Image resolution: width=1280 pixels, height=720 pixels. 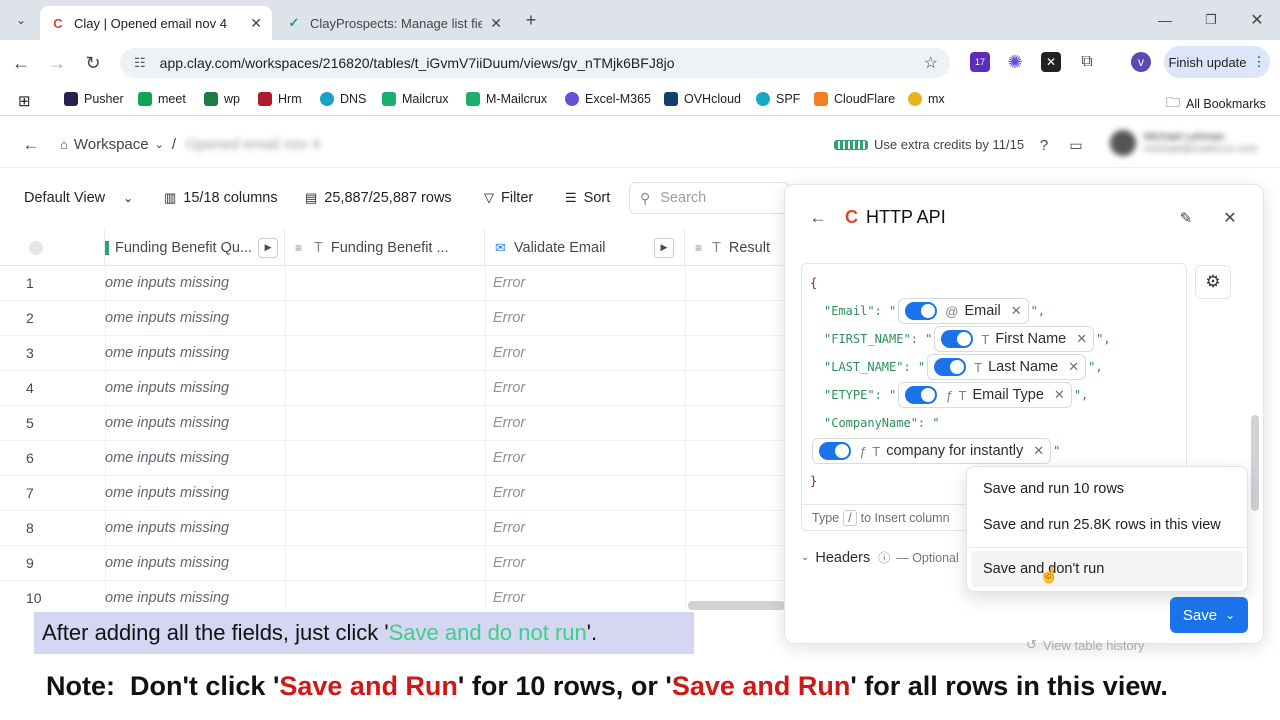 What do you see at coordinates (585, 248) in the screenshot?
I see `column-header-validate-email: ✉ Validate Email ▶` at bounding box center [585, 248].